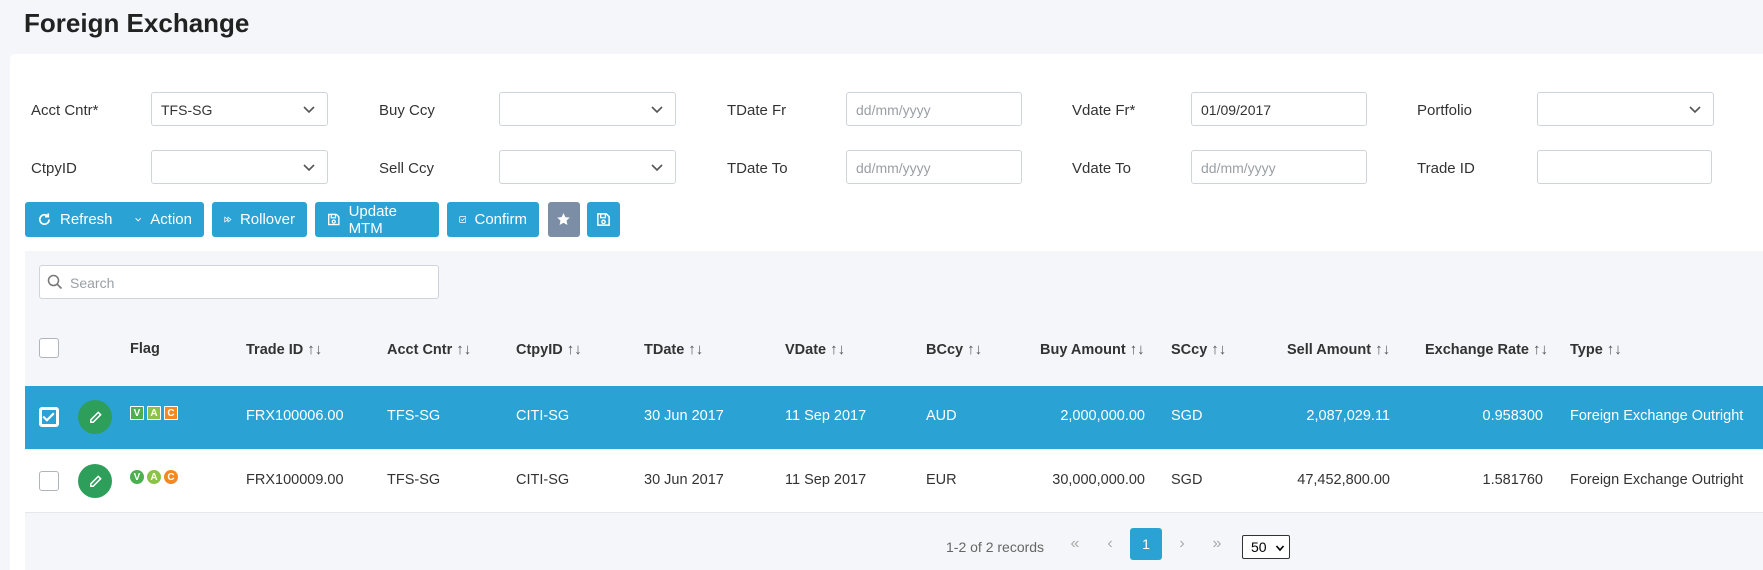 The height and width of the screenshot is (570, 1763). I want to click on update-mtm-button: Update MTM, so click(377, 219).